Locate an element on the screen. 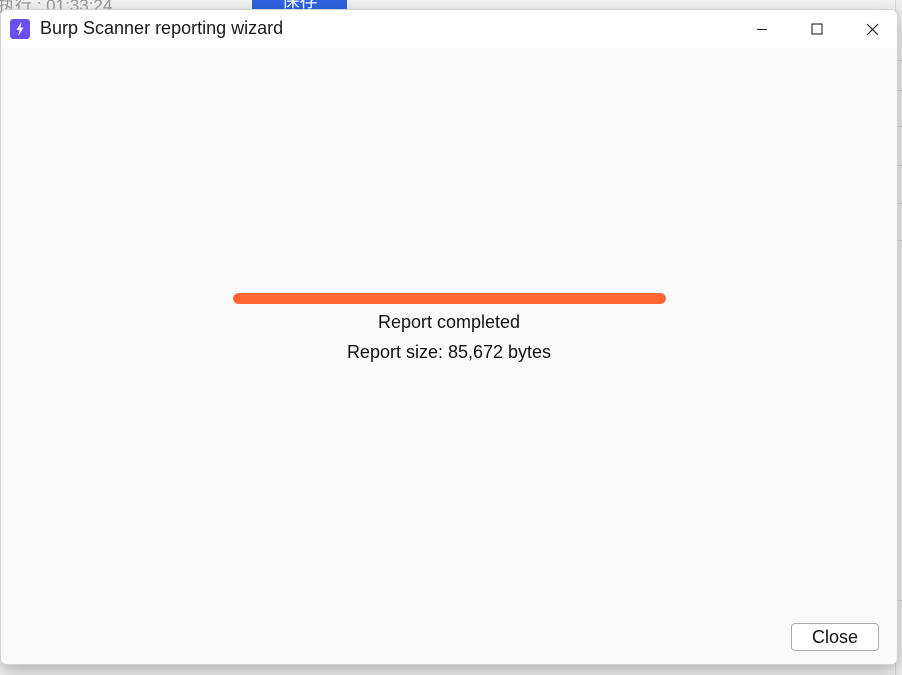 The image size is (902, 675). minimize-button is located at coordinates (762, 29).